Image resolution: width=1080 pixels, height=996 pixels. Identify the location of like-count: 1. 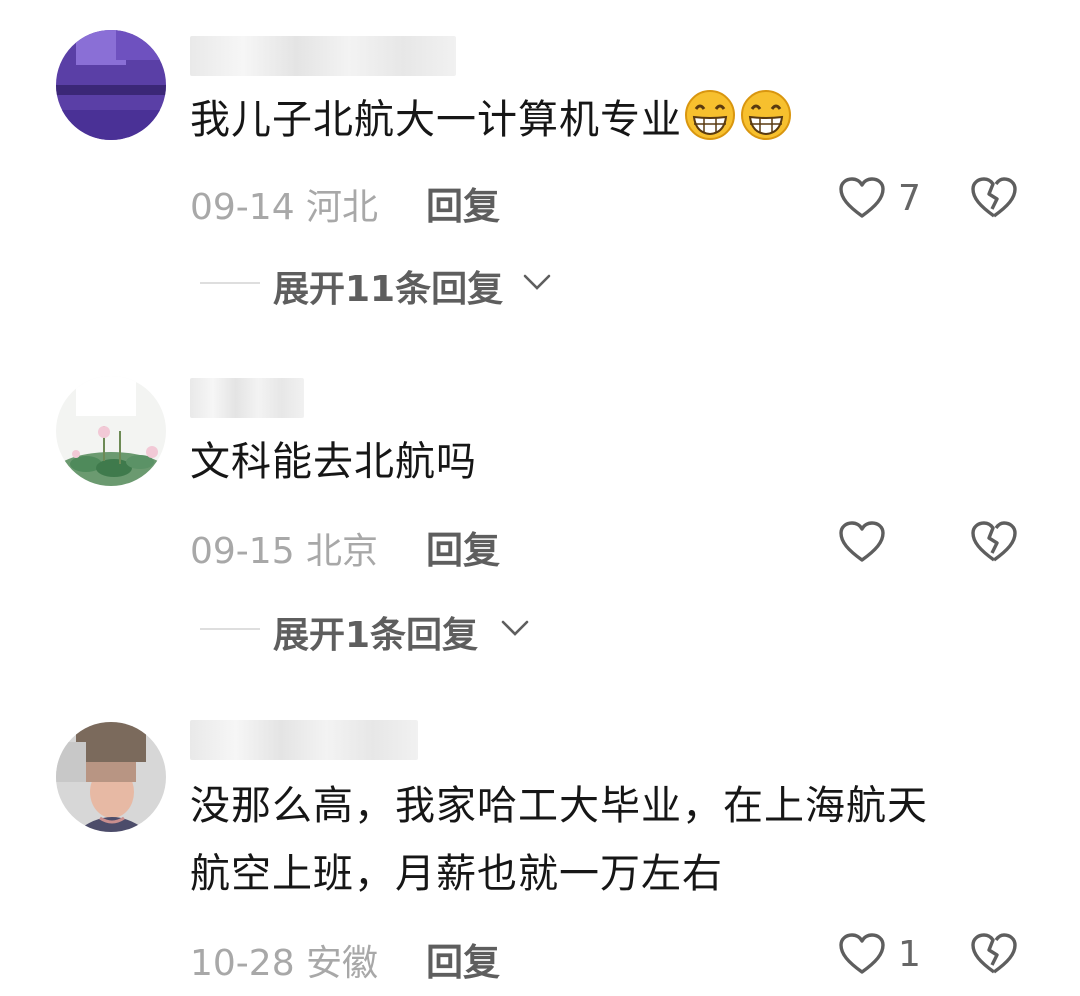
(909, 954).